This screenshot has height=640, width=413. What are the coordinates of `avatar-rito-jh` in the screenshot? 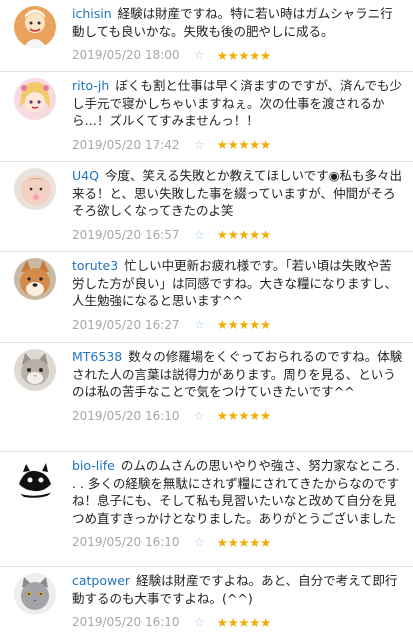 It's located at (35, 99).